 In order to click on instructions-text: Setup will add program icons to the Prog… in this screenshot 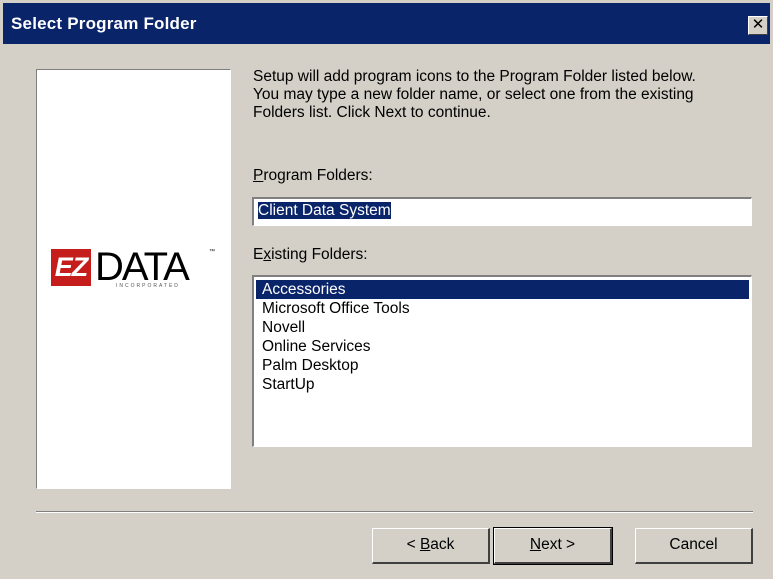, I will do `click(503, 95)`.